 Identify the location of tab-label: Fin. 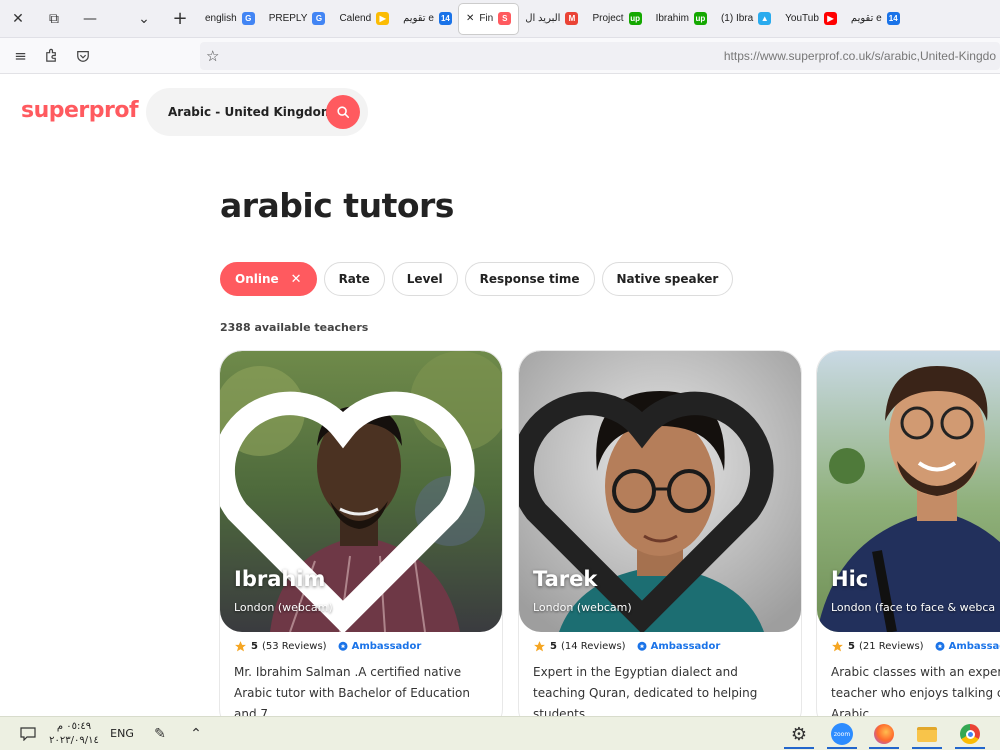
(486, 18).